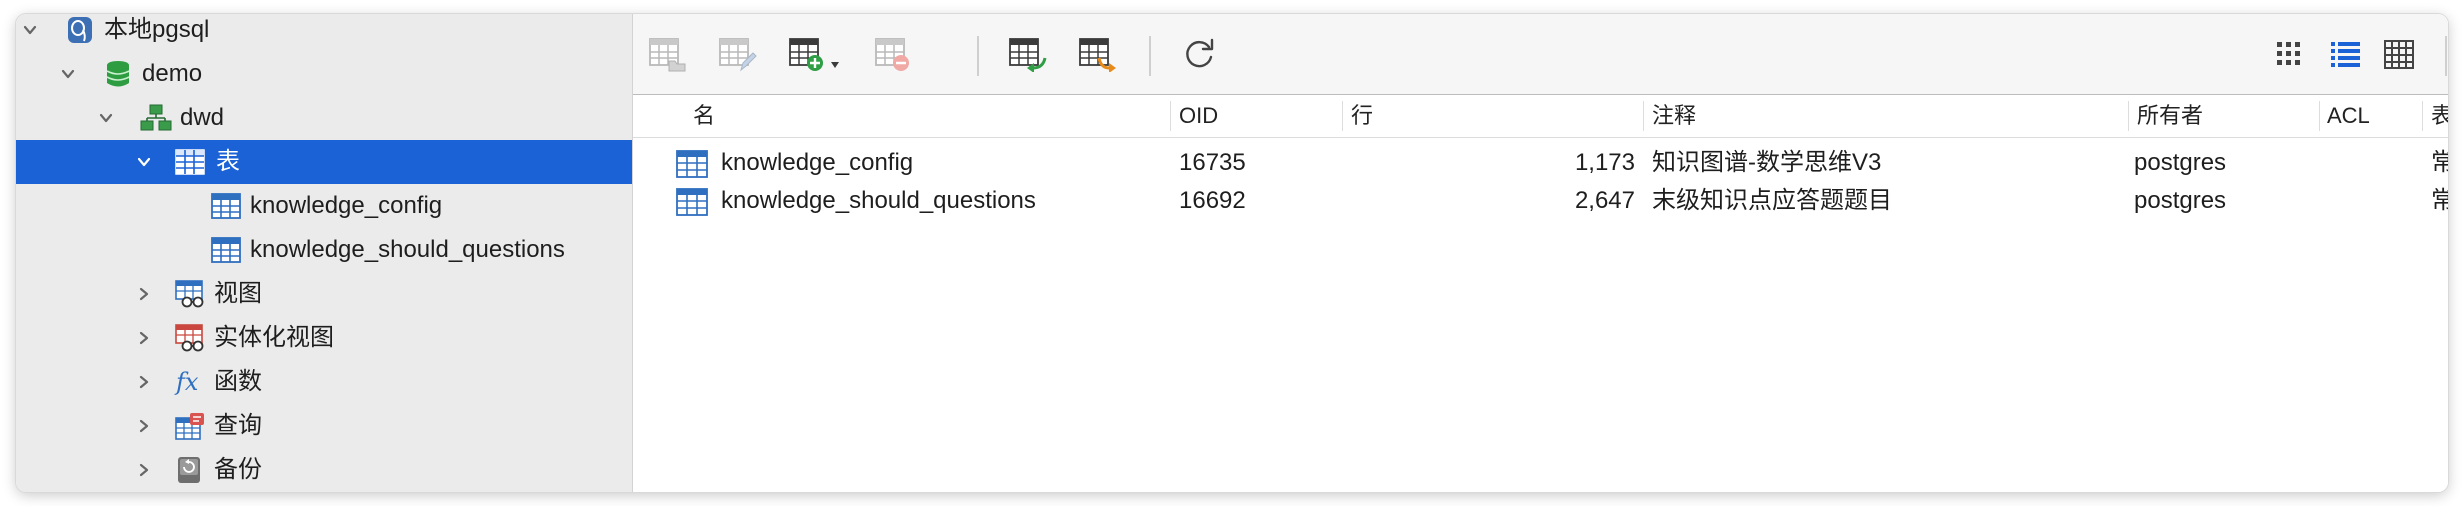  What do you see at coordinates (324, 470) in the screenshot?
I see `tree-item-backups-group: 备份` at bounding box center [324, 470].